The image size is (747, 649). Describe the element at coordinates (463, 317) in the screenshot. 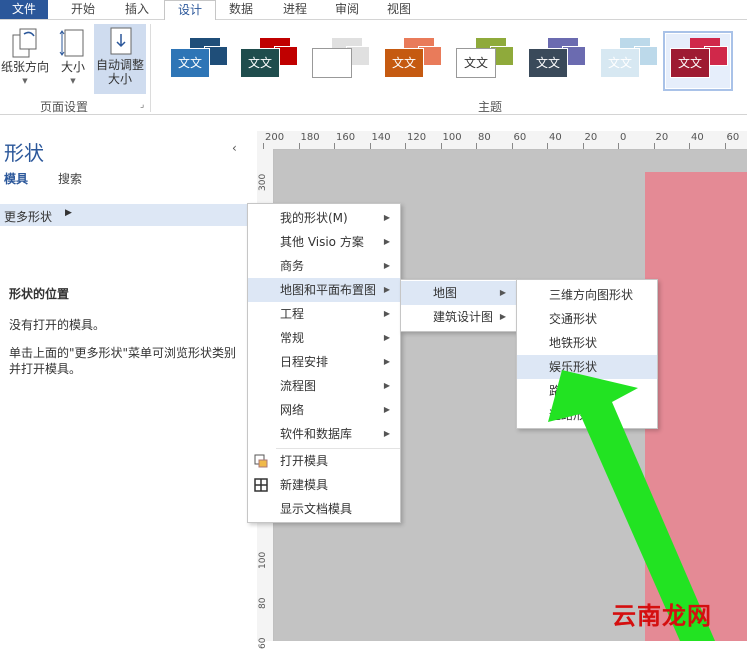

I see `menu2-item-label: 建筑设计图` at that location.